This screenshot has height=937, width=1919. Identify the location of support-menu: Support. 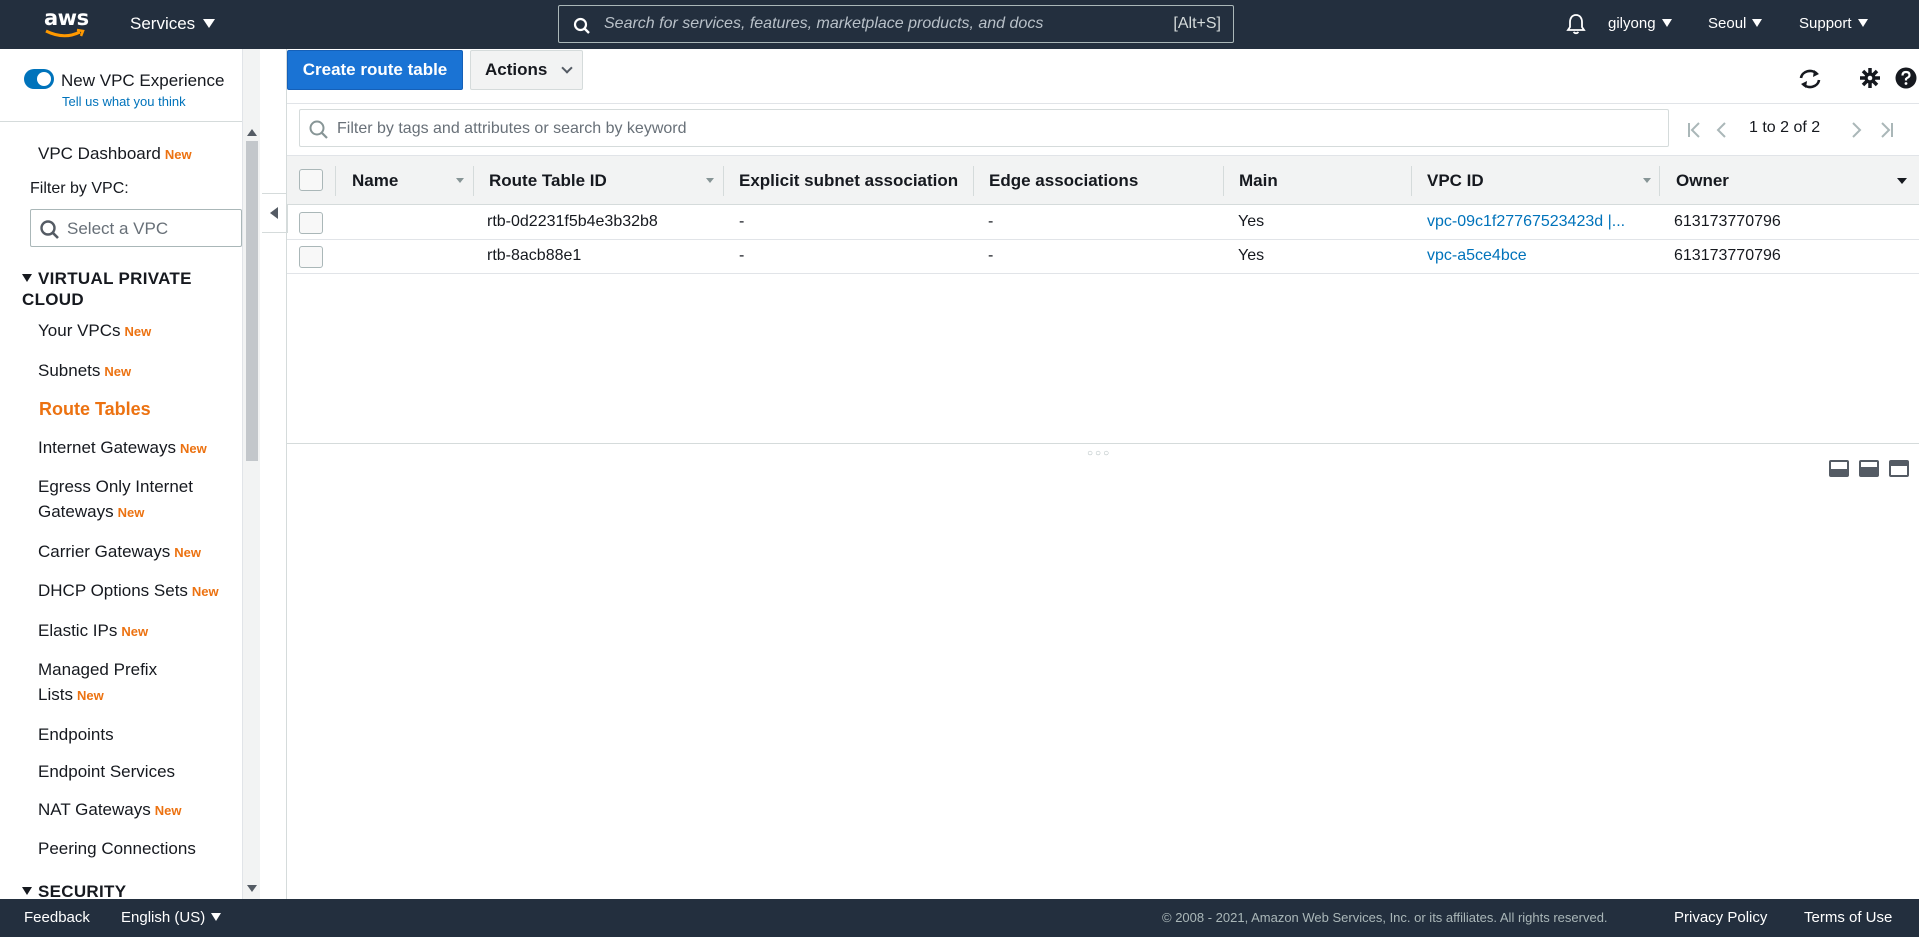
(1833, 23).